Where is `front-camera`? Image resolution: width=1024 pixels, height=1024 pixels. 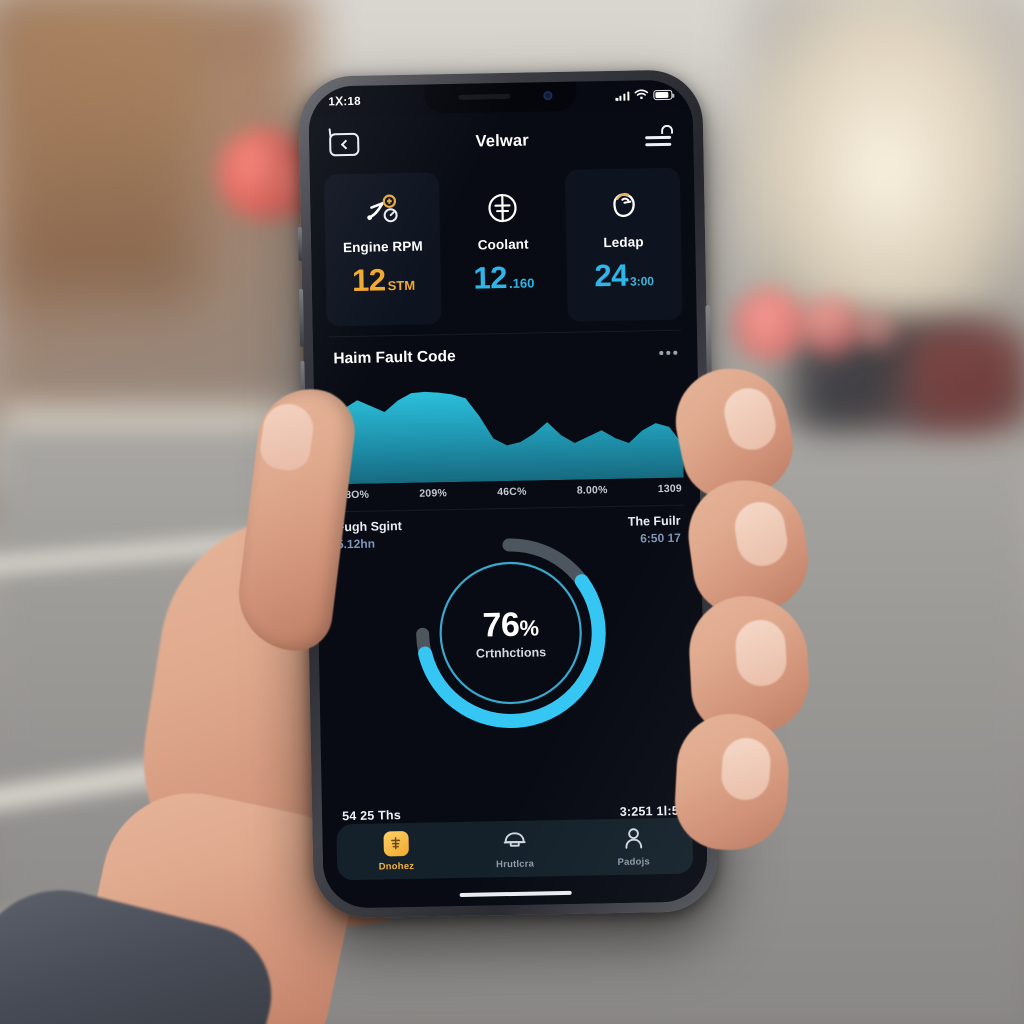
front-camera is located at coordinates (548, 96).